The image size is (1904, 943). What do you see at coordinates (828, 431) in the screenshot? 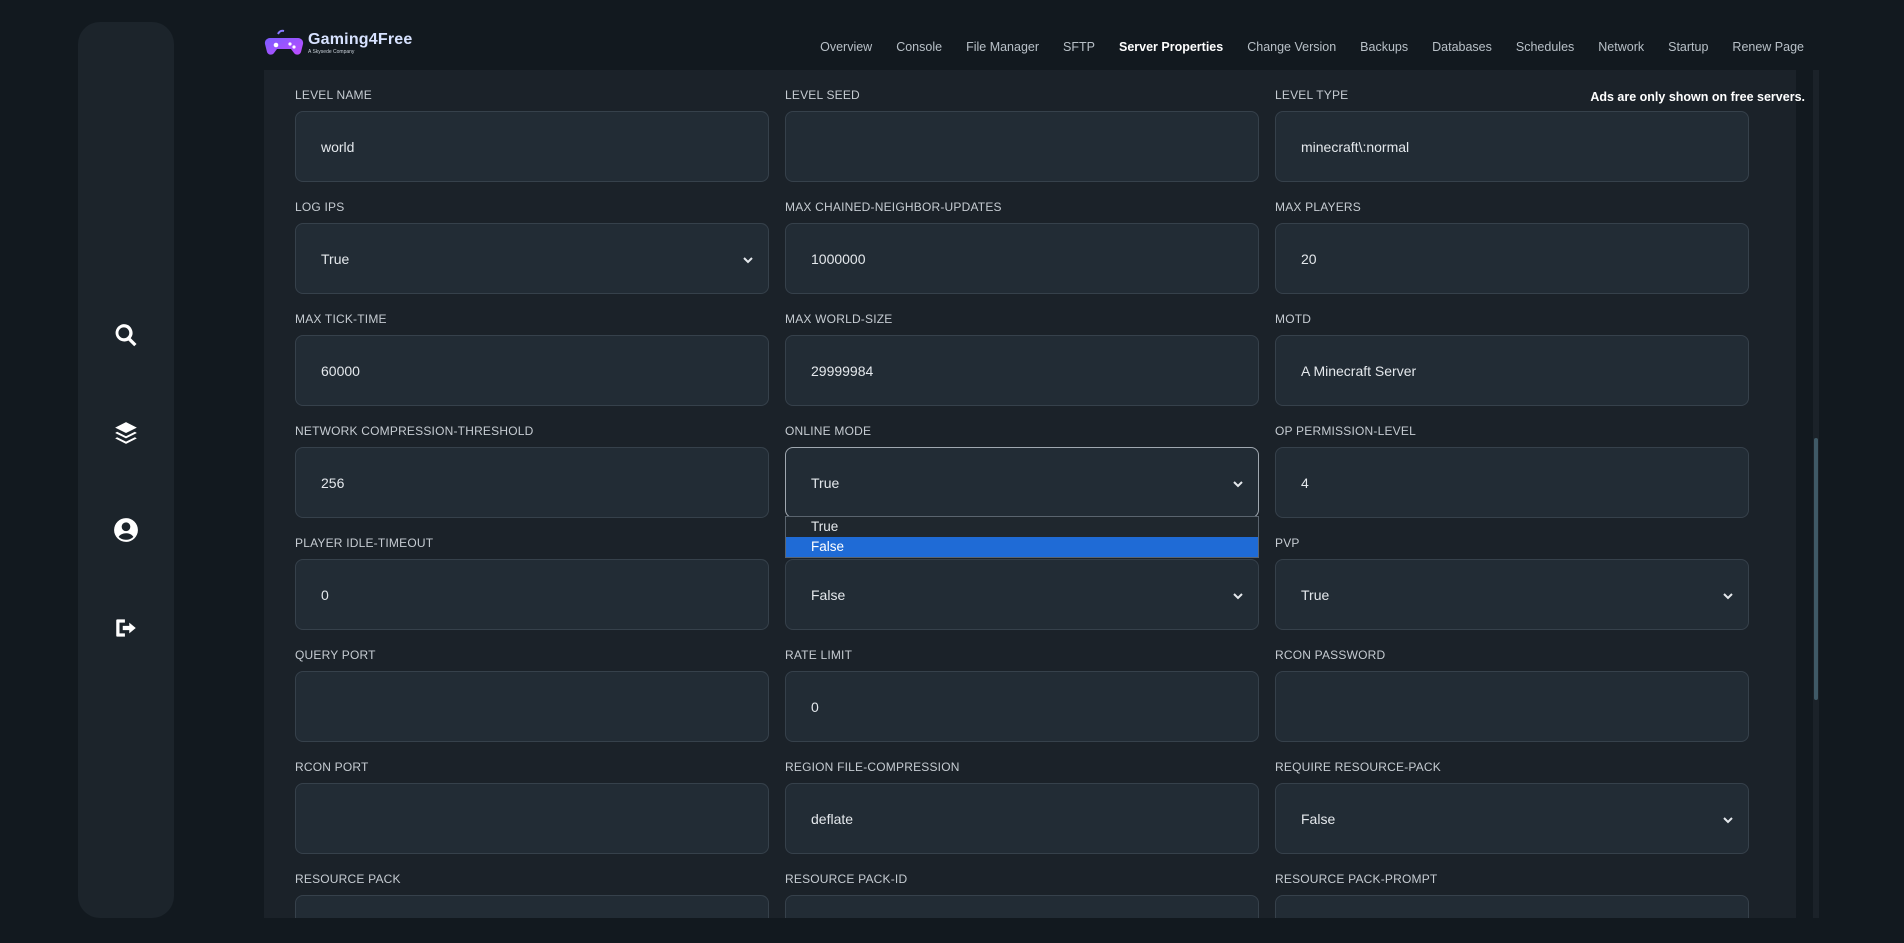
I see `online-mode-label: ONLINE MODE` at bounding box center [828, 431].